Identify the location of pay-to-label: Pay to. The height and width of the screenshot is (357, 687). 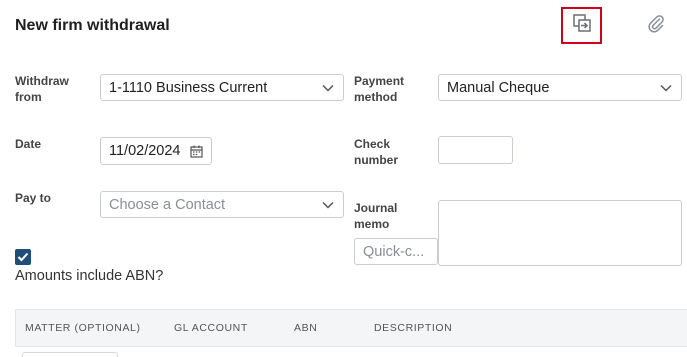
(33, 198).